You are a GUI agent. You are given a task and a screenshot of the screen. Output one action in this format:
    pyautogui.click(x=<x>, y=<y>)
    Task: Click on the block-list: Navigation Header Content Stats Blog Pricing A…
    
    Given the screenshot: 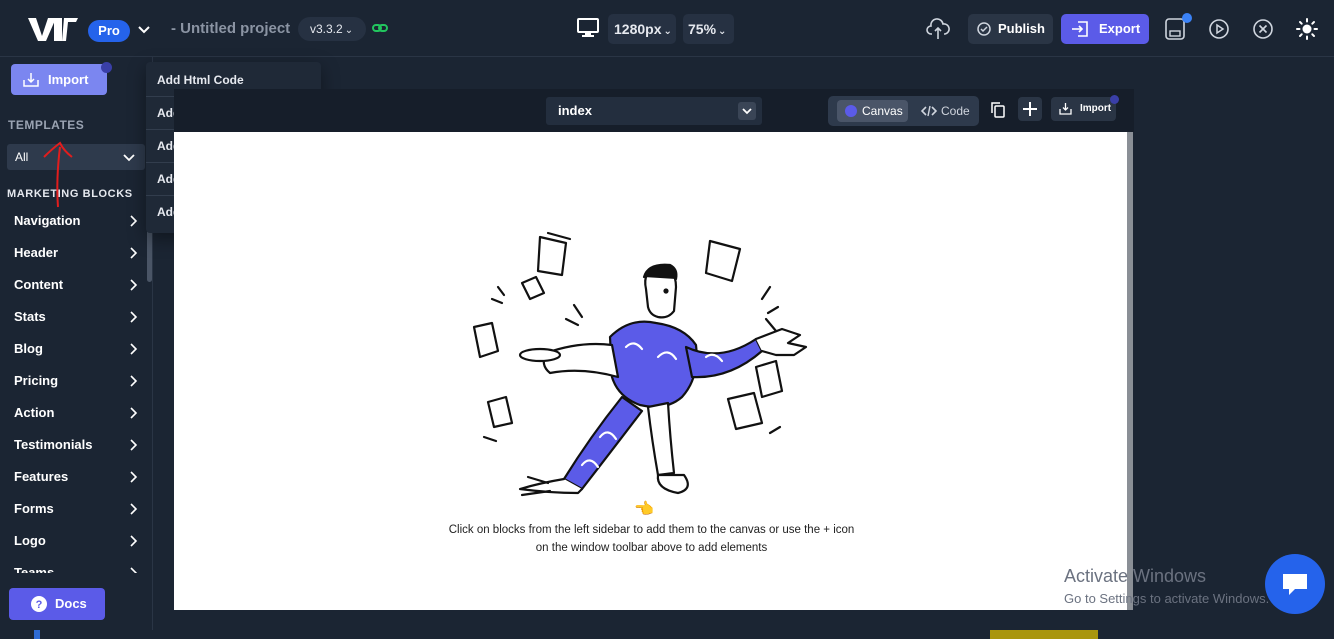 What is the action you would take?
    pyautogui.click(x=73, y=389)
    